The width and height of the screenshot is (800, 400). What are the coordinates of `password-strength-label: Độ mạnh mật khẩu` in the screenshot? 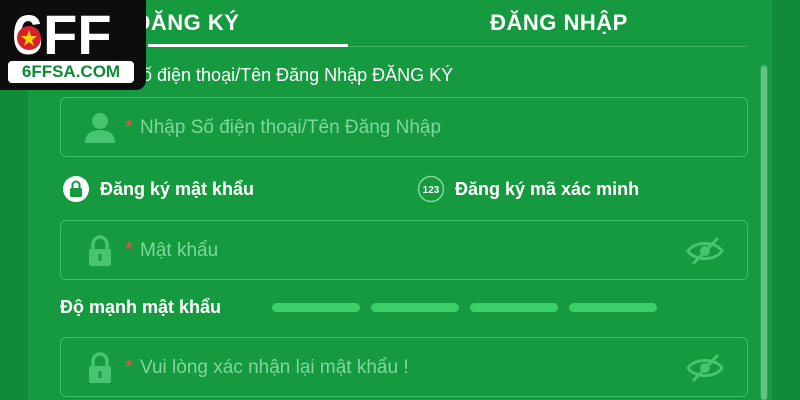 It's located at (141, 307).